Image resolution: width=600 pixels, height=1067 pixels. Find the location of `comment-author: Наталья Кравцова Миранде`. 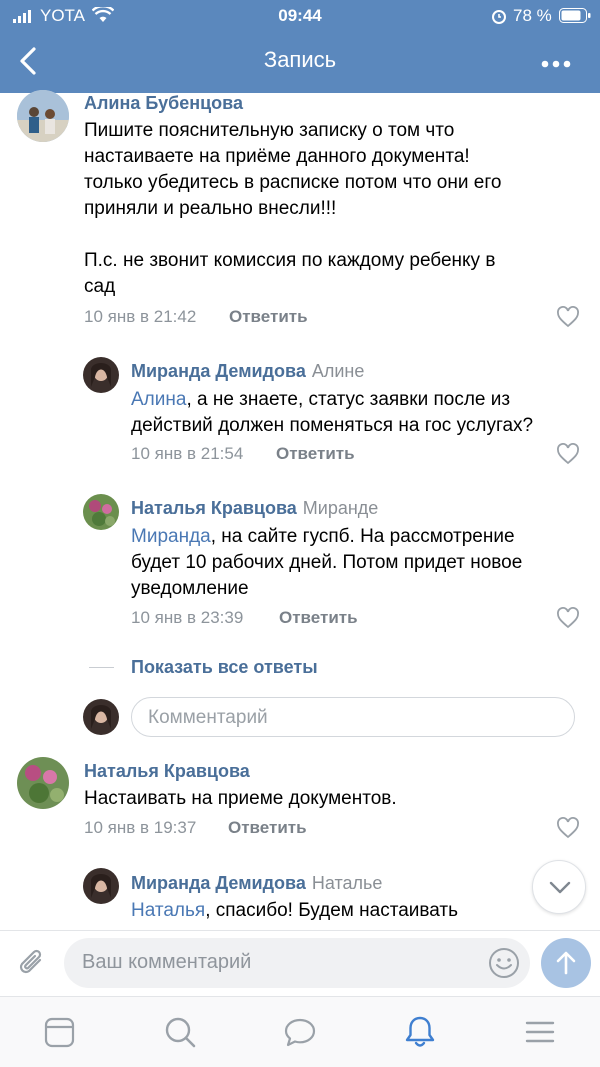

comment-author: Наталья Кравцова Миранде is located at coordinates (254, 508).